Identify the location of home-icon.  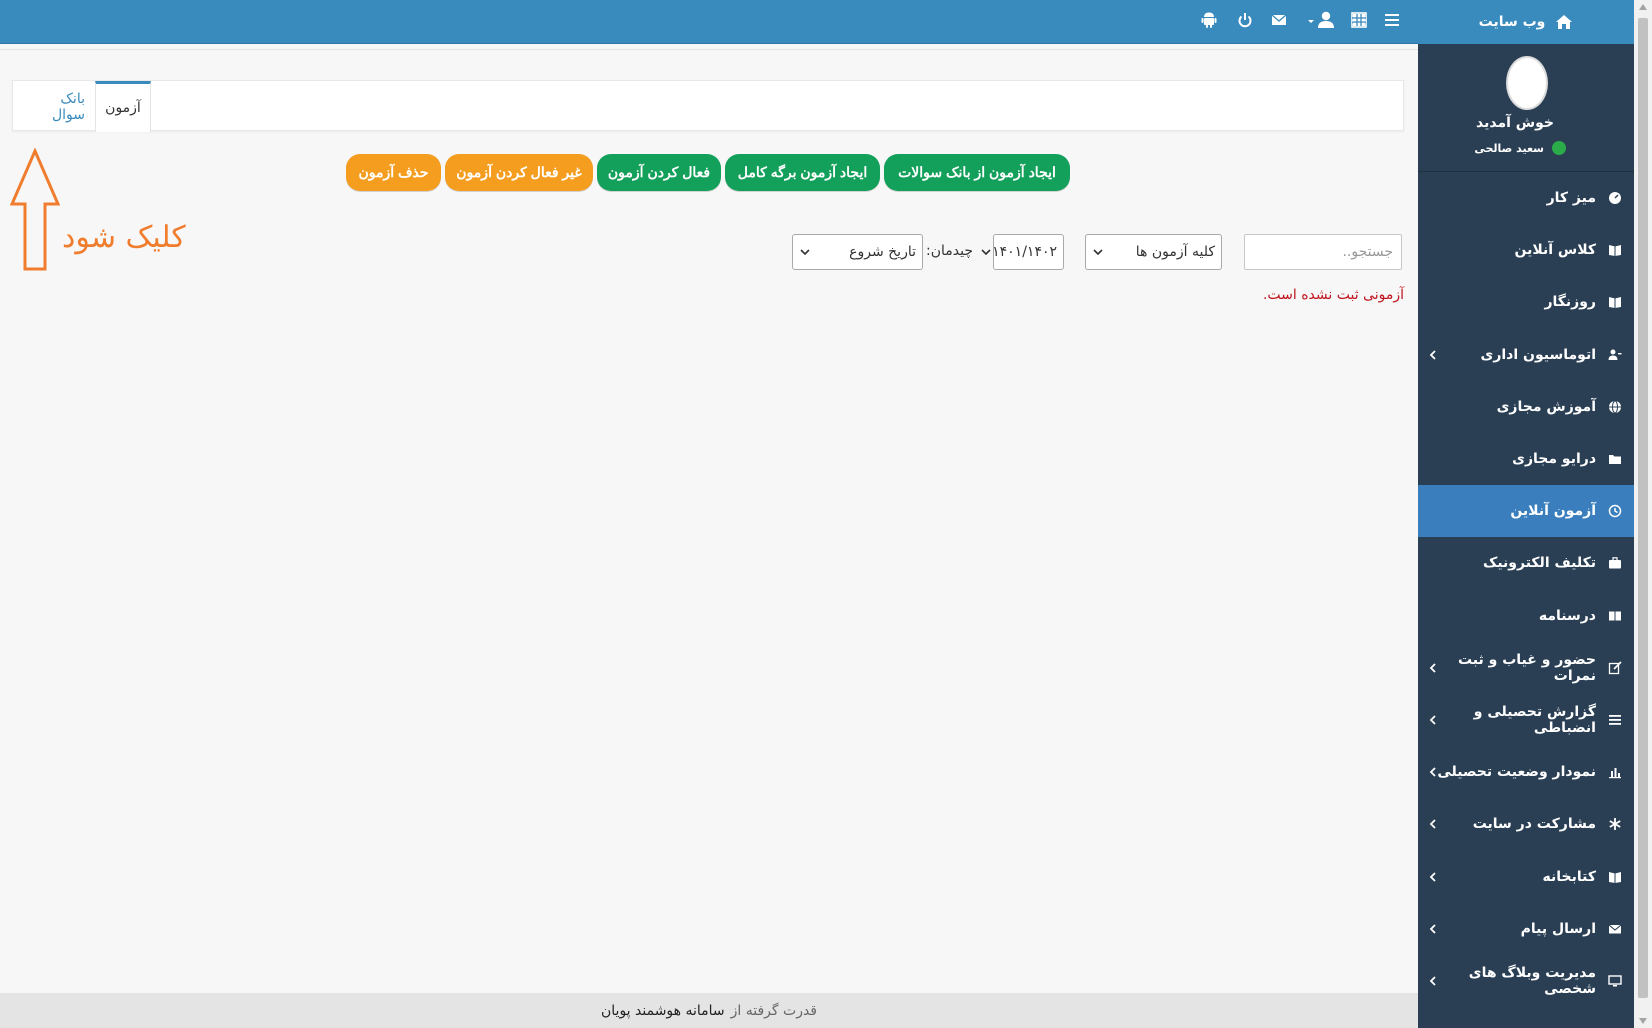
(1564, 22).